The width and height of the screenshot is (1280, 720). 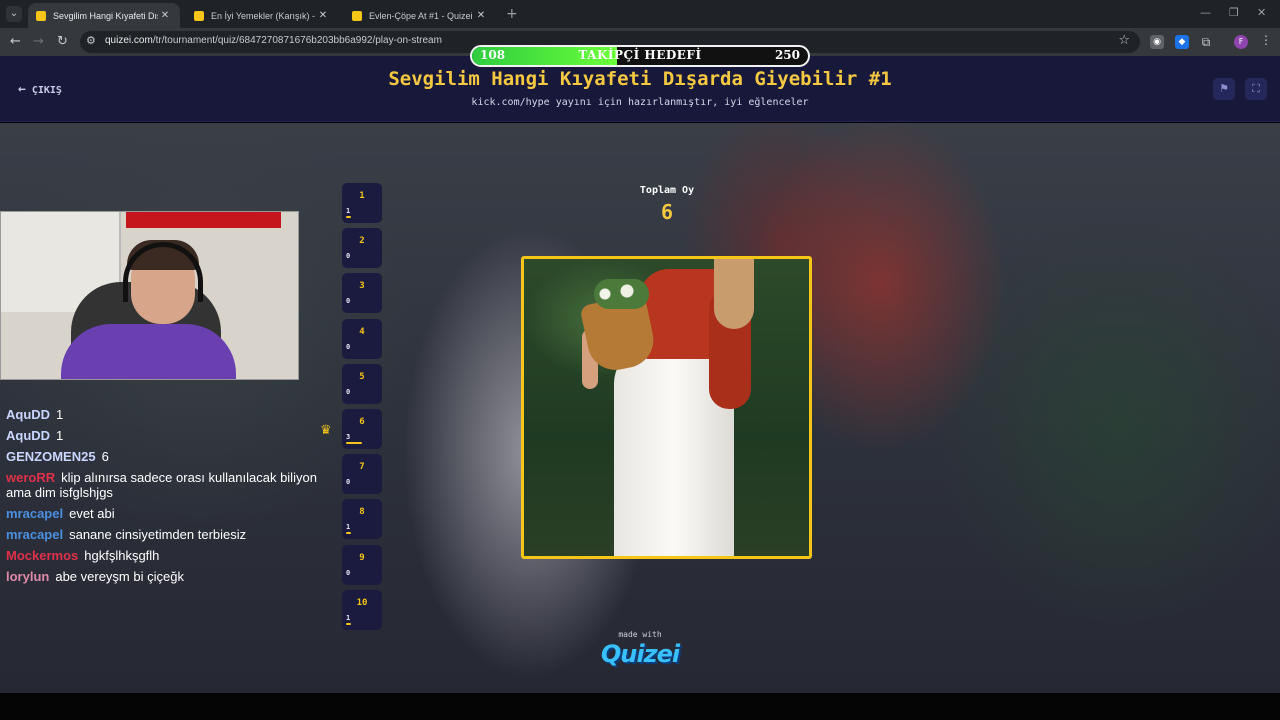 What do you see at coordinates (667, 212) in the screenshot?
I see `total-votes-value: 6` at bounding box center [667, 212].